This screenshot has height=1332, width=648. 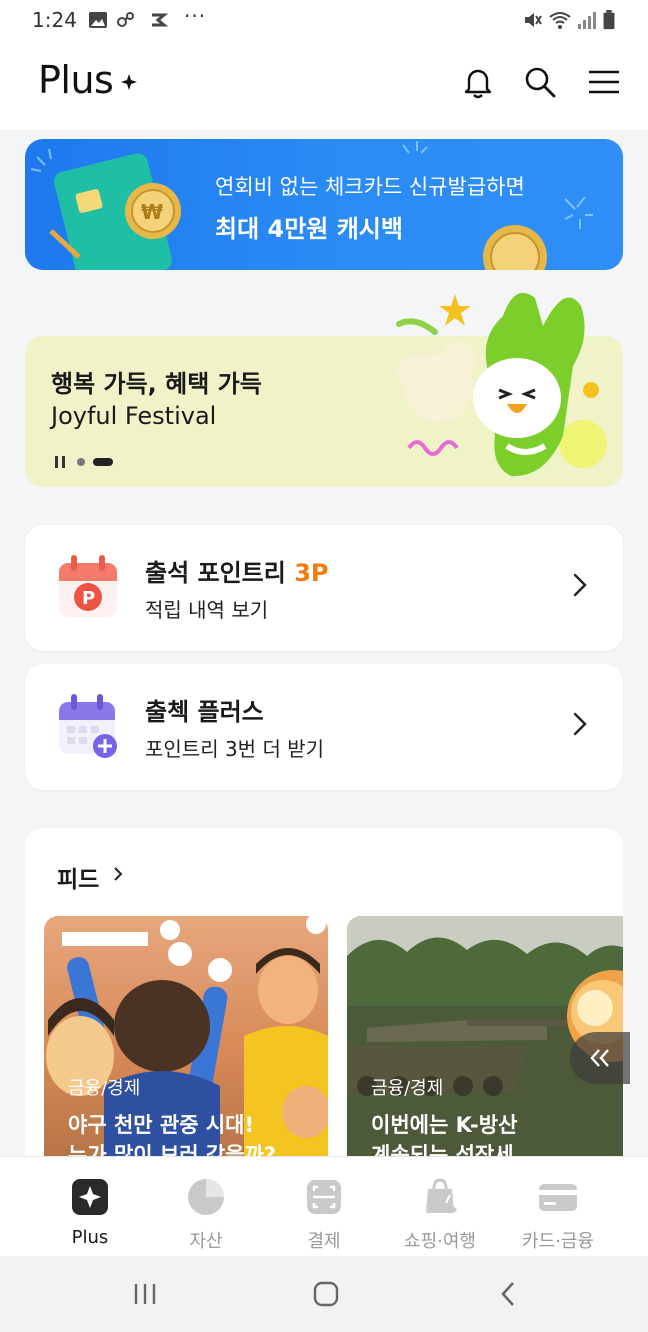 I want to click on menu-button, so click(x=604, y=82).